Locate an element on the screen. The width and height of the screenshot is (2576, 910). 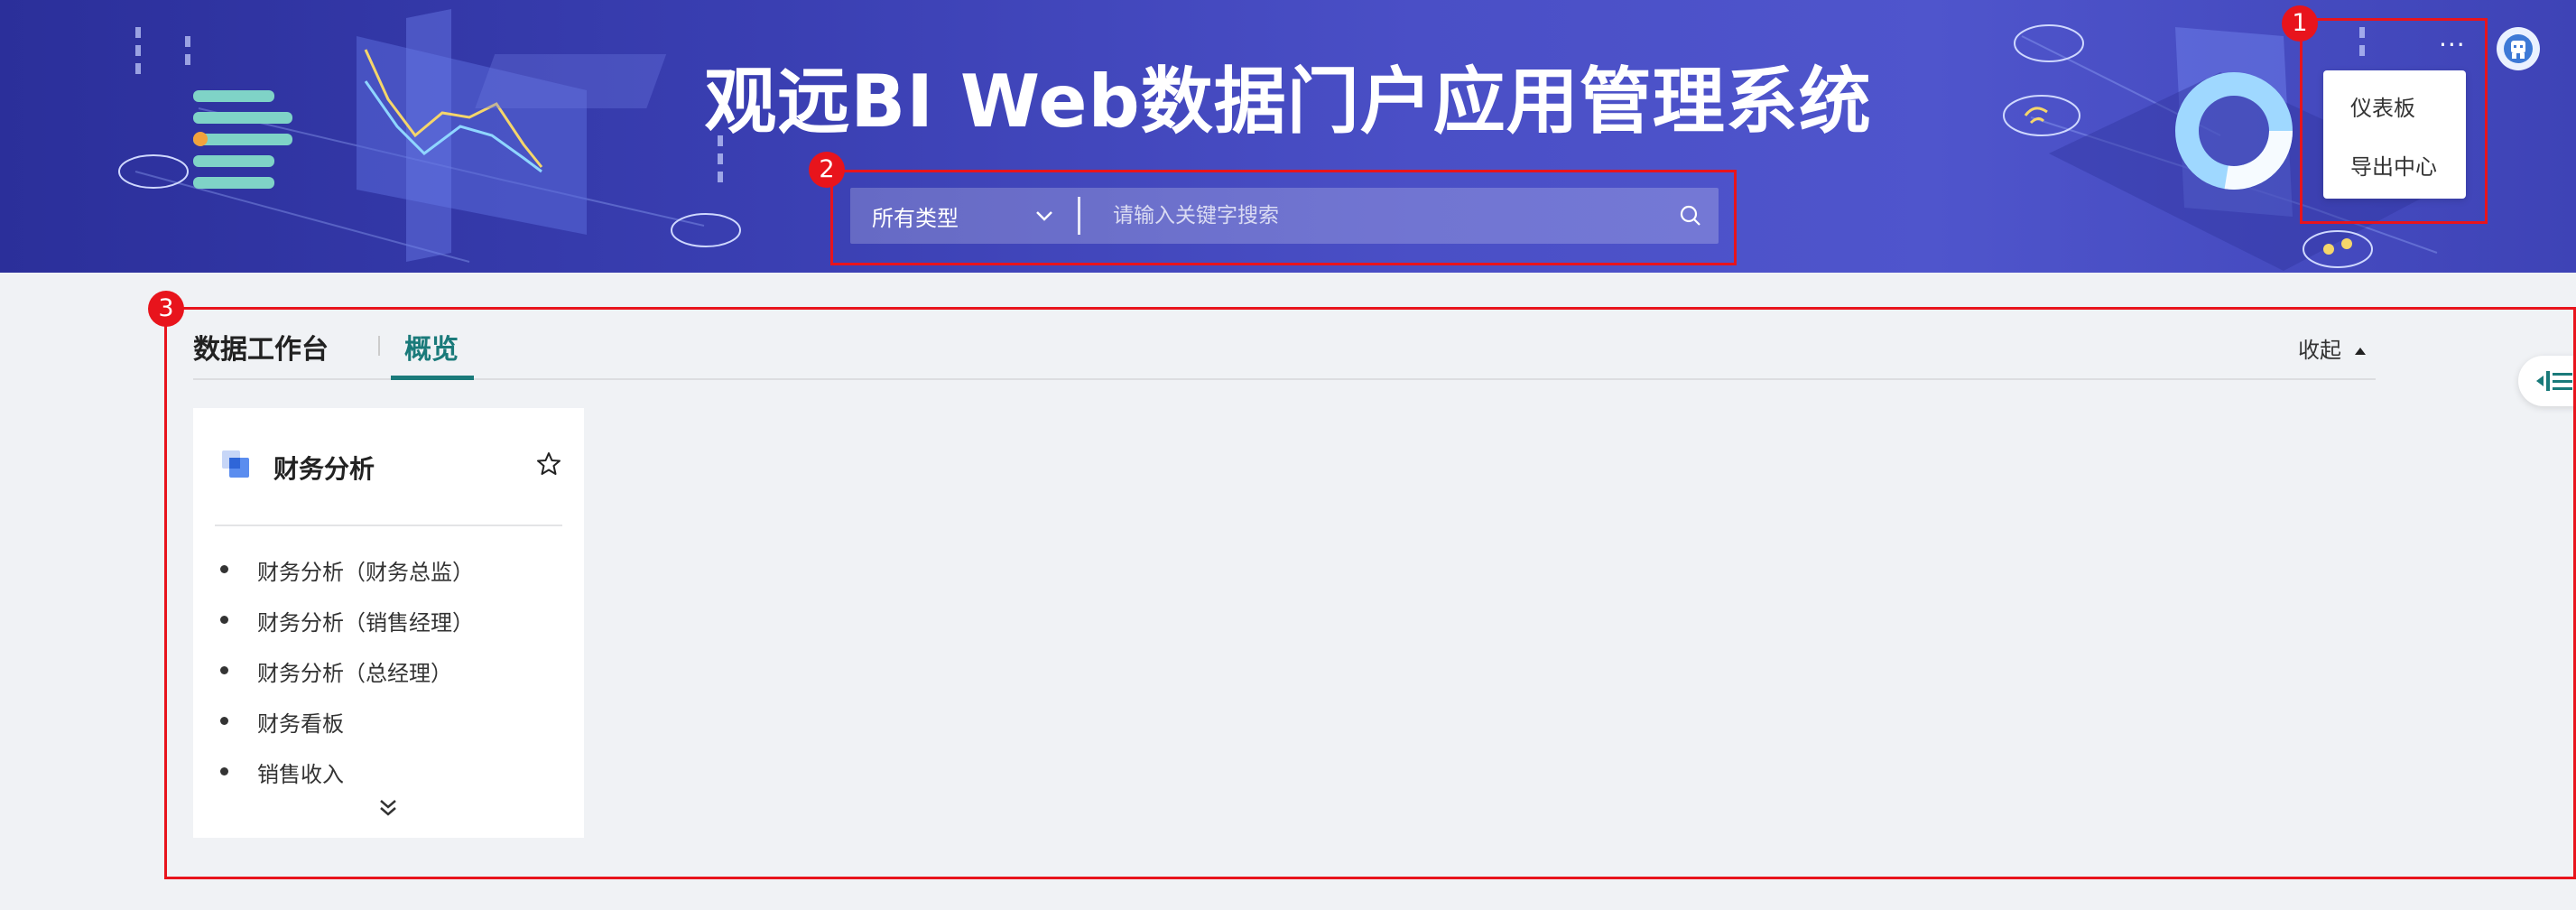
page-title: 观远BI Web数据门户应用管理系统 is located at coordinates (1288, 102).